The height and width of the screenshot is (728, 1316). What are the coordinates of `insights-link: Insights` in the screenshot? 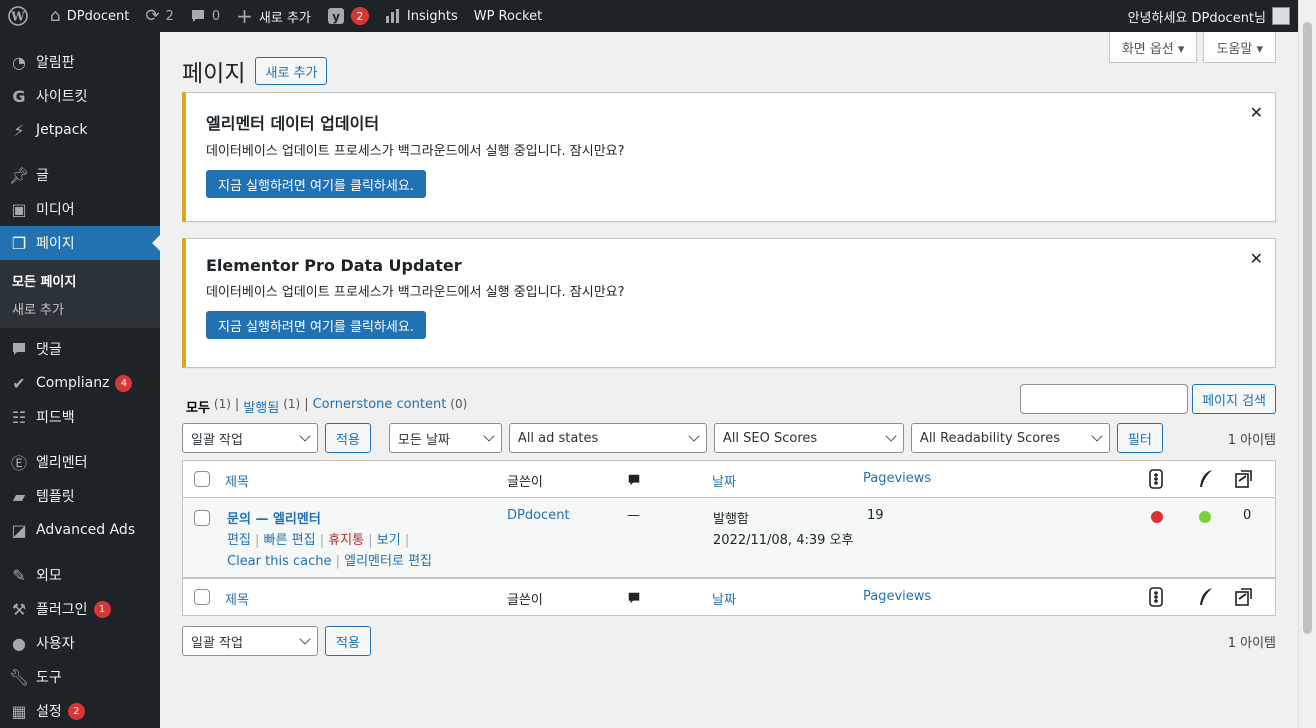 It's located at (421, 16).